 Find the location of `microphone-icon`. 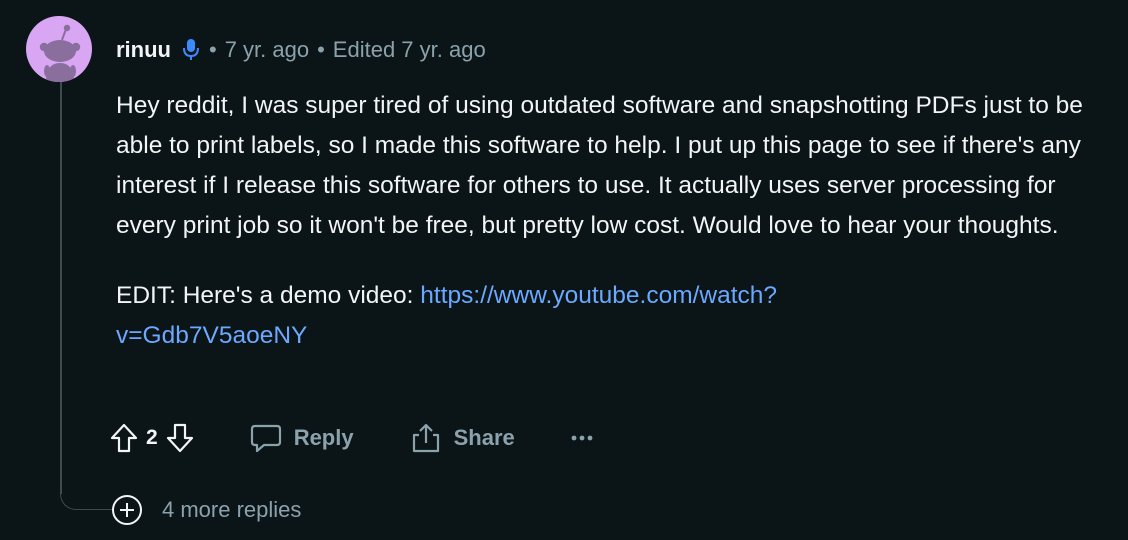

microphone-icon is located at coordinates (191, 50).